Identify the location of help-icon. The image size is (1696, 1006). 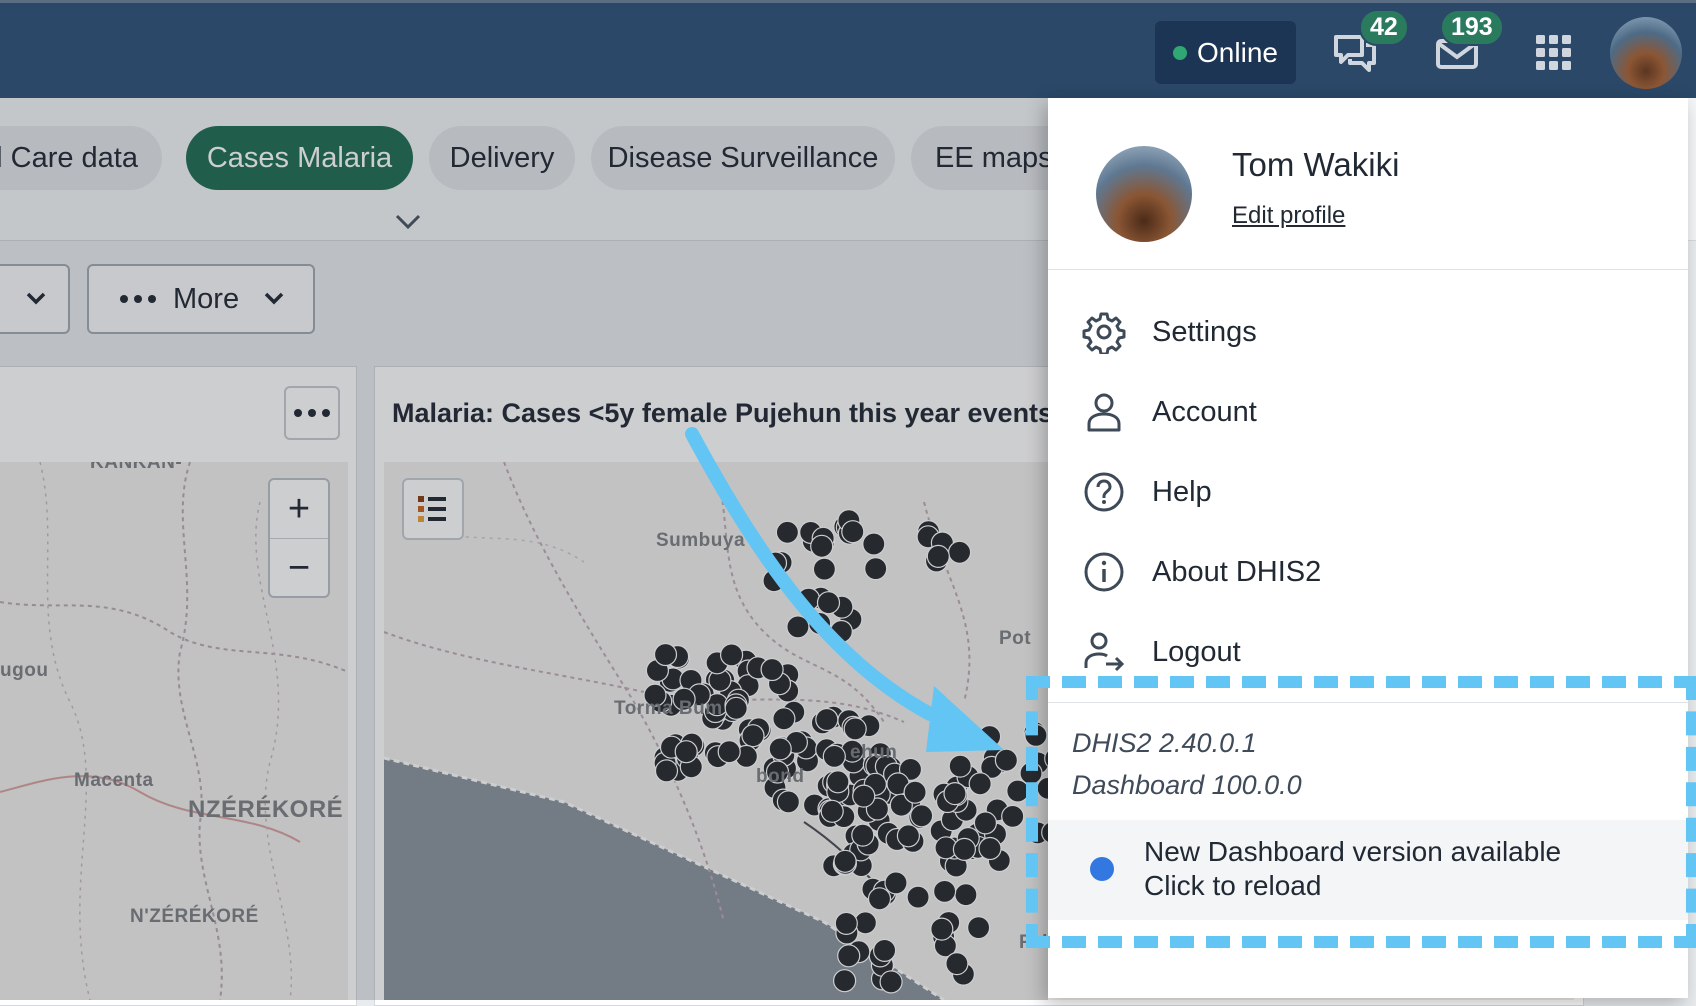
(1104, 492).